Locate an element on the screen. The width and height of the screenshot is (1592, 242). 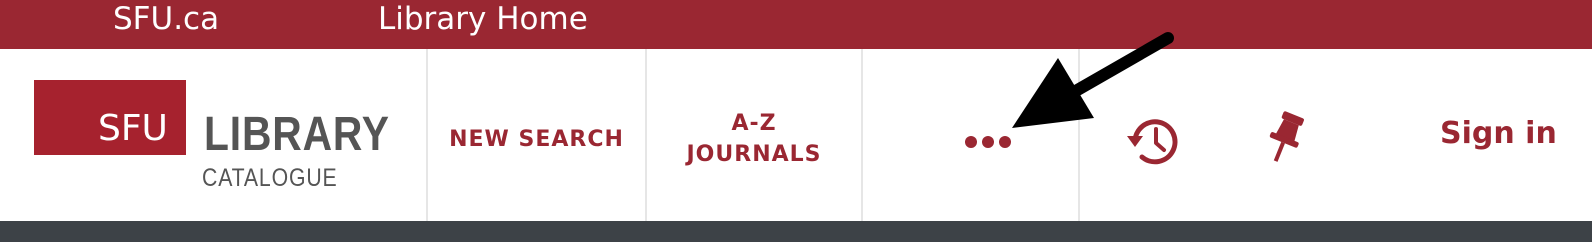
history-icon is located at coordinates (1153, 142).